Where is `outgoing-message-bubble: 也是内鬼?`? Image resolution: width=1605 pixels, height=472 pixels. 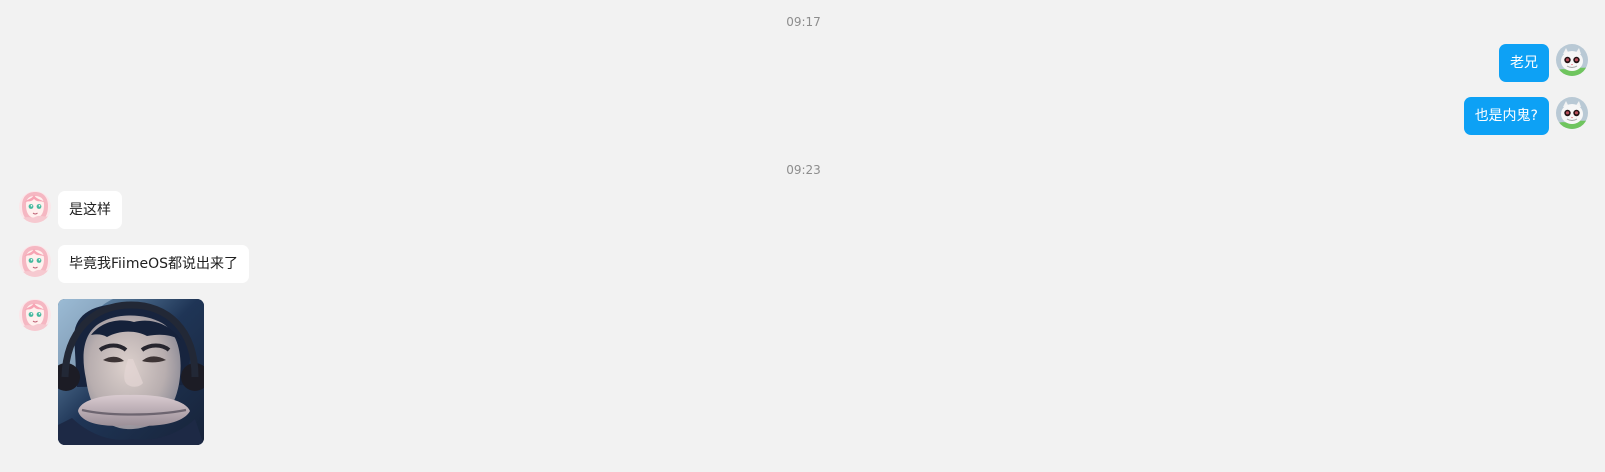
outgoing-message-bubble: 也是内鬼? is located at coordinates (1506, 116).